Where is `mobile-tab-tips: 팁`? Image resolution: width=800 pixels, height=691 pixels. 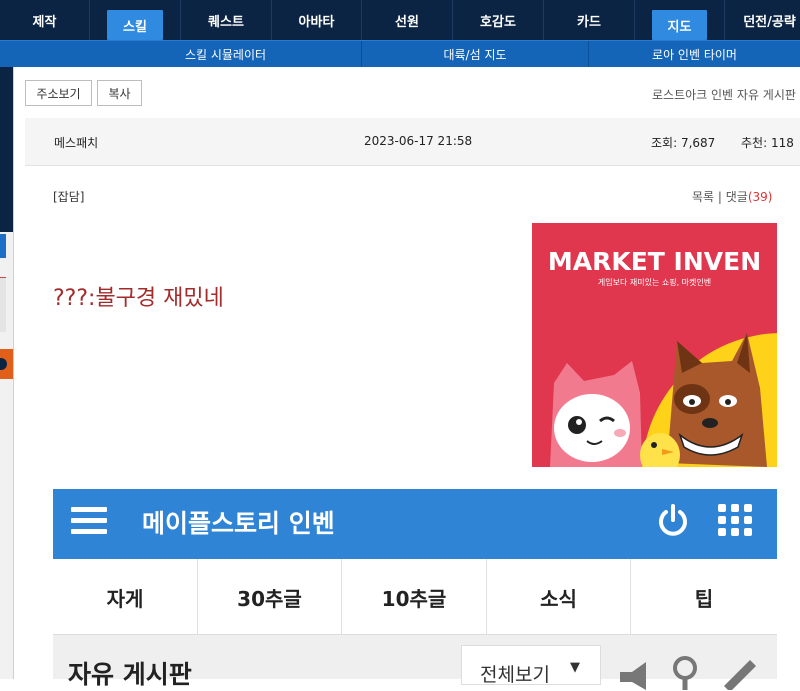 mobile-tab-tips: 팁 is located at coordinates (704, 597).